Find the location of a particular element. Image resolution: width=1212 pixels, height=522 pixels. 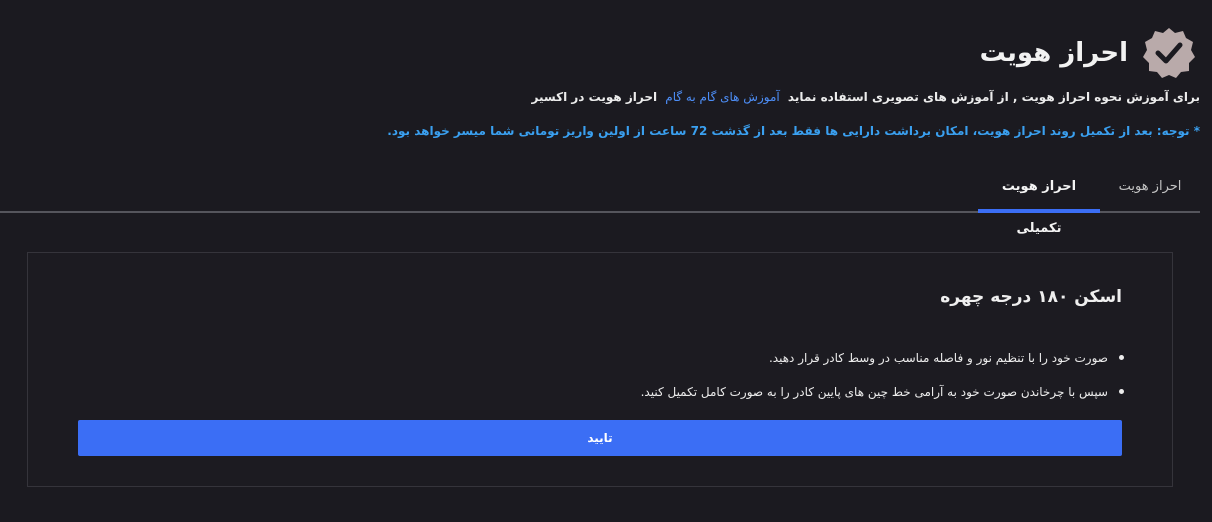

tab-kyc: احراز هویت is located at coordinates (1150, 188).